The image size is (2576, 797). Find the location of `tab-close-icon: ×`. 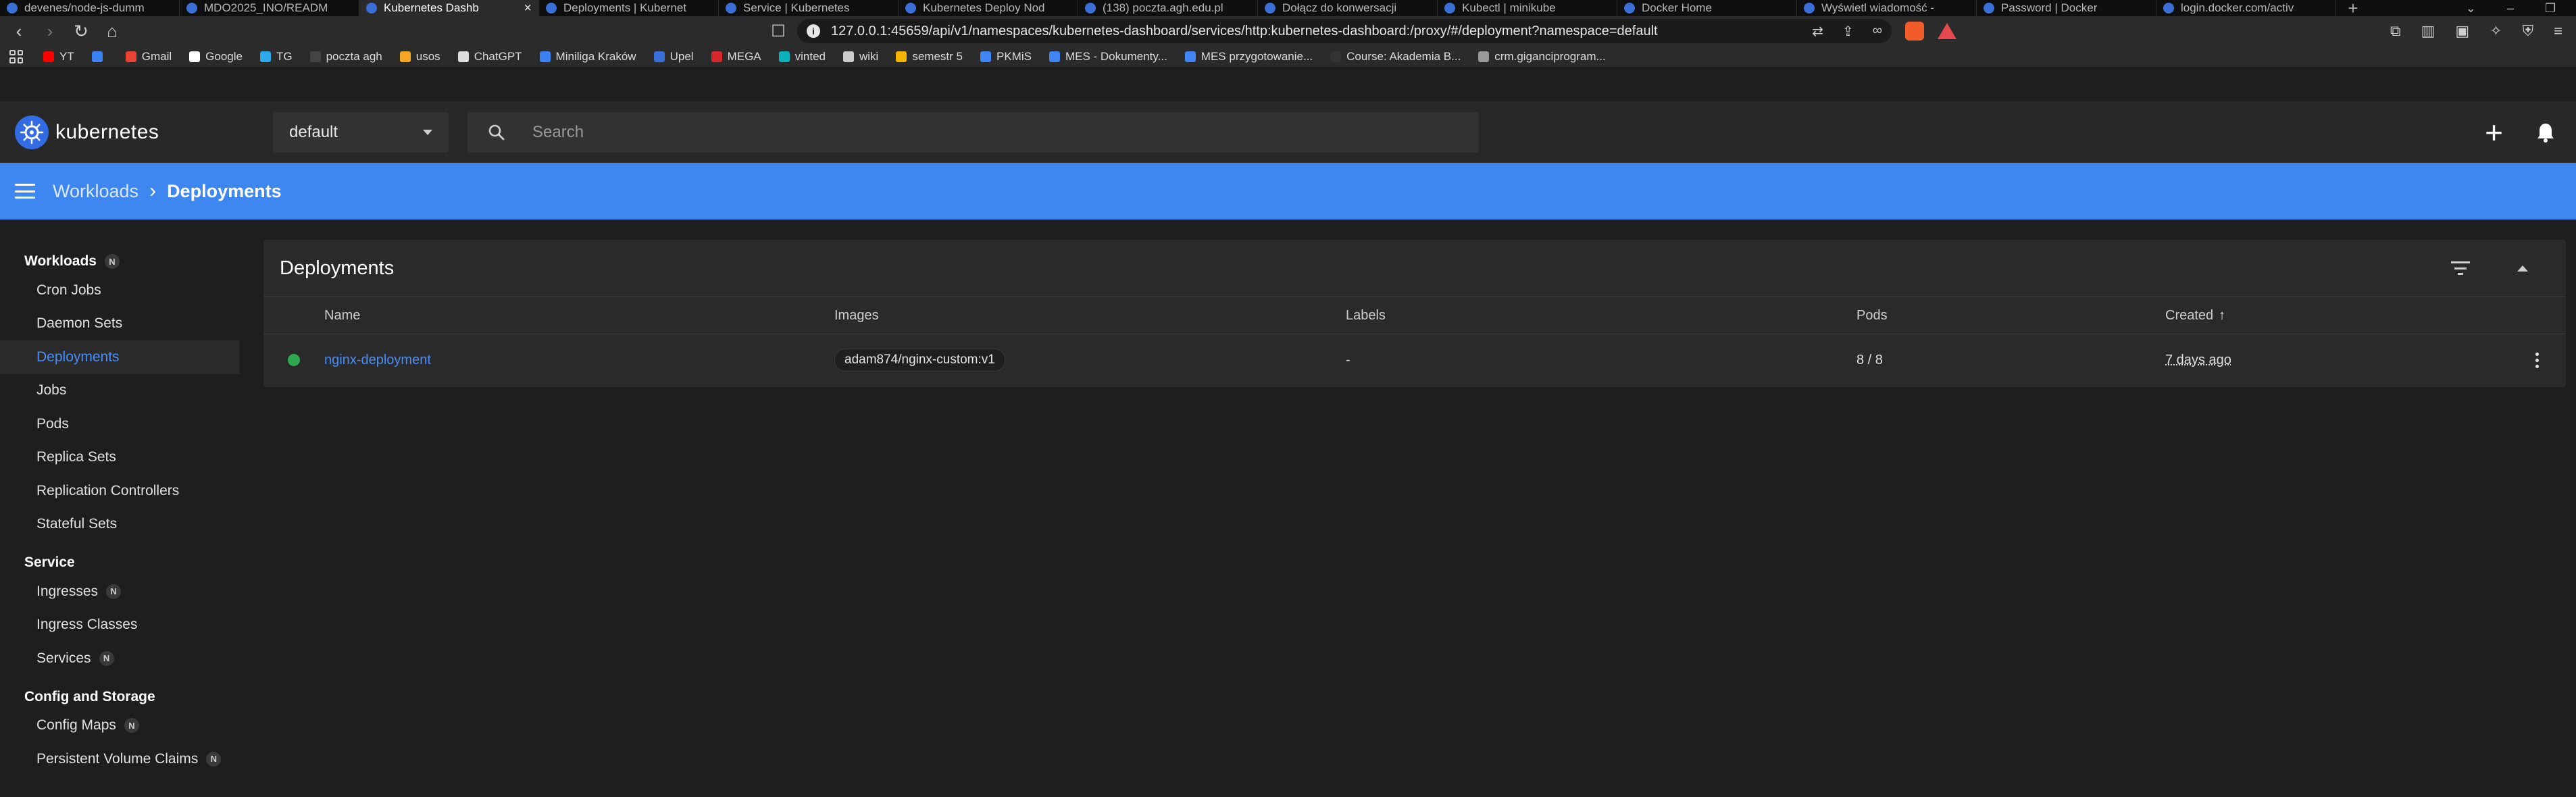

tab-close-icon: × is located at coordinates (528, 8).